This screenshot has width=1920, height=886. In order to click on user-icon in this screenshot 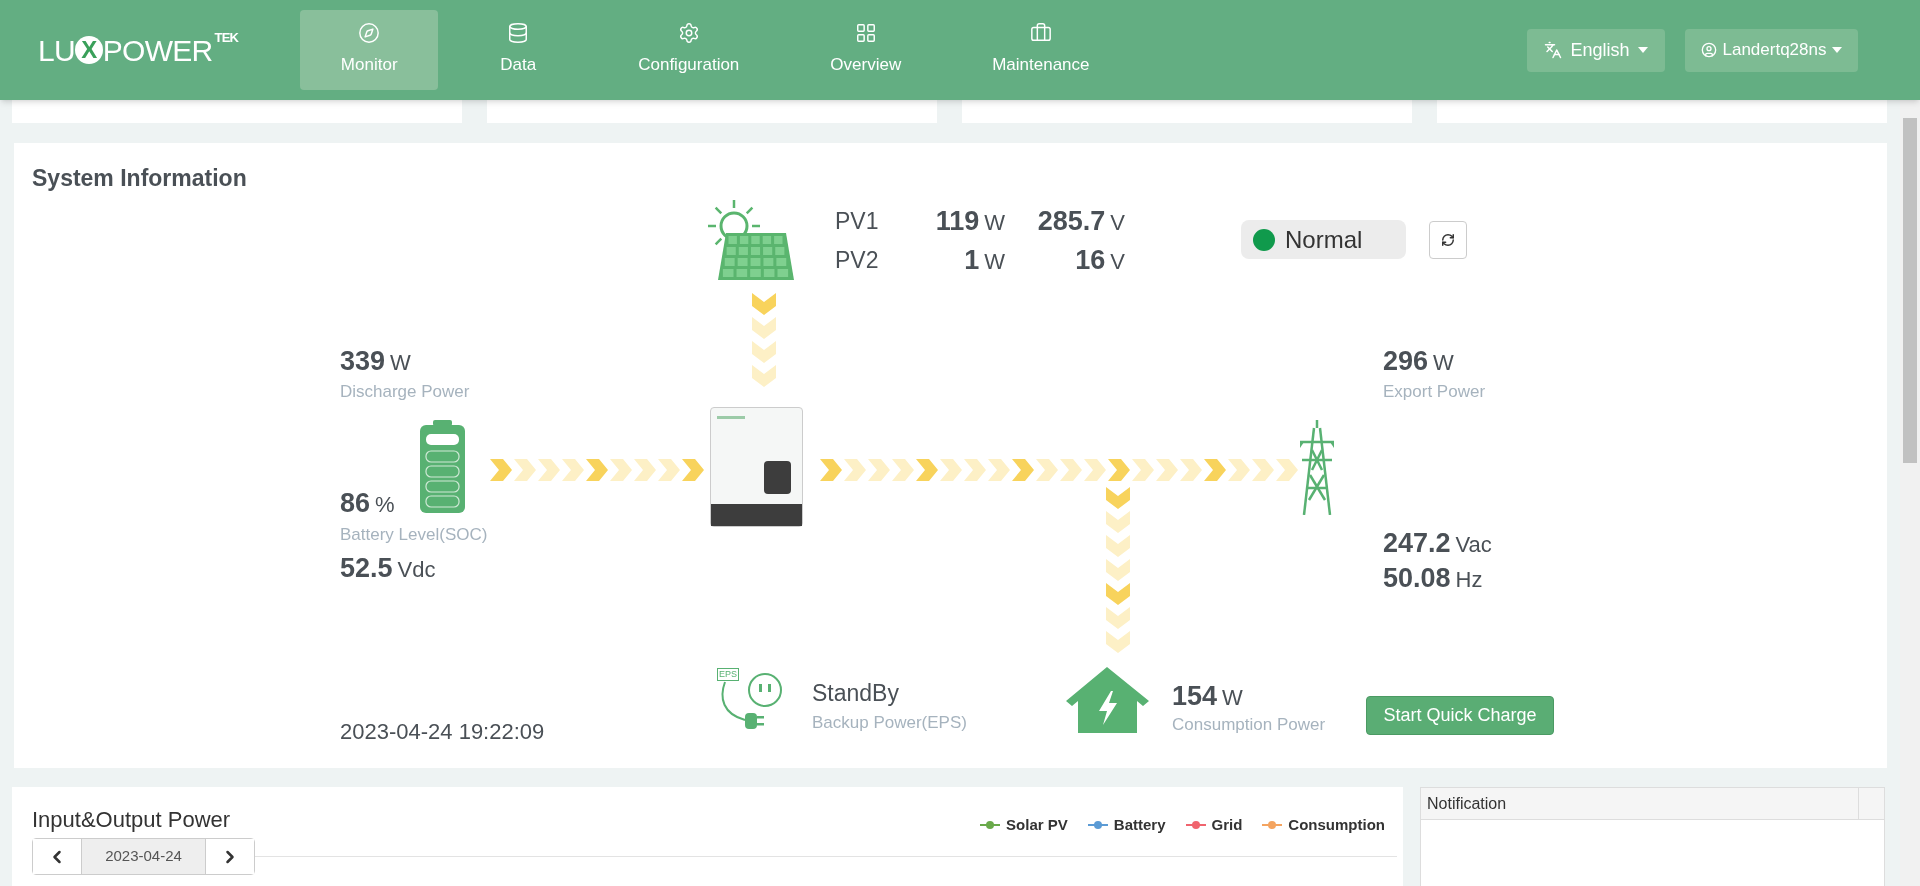, I will do `click(1708, 50)`.